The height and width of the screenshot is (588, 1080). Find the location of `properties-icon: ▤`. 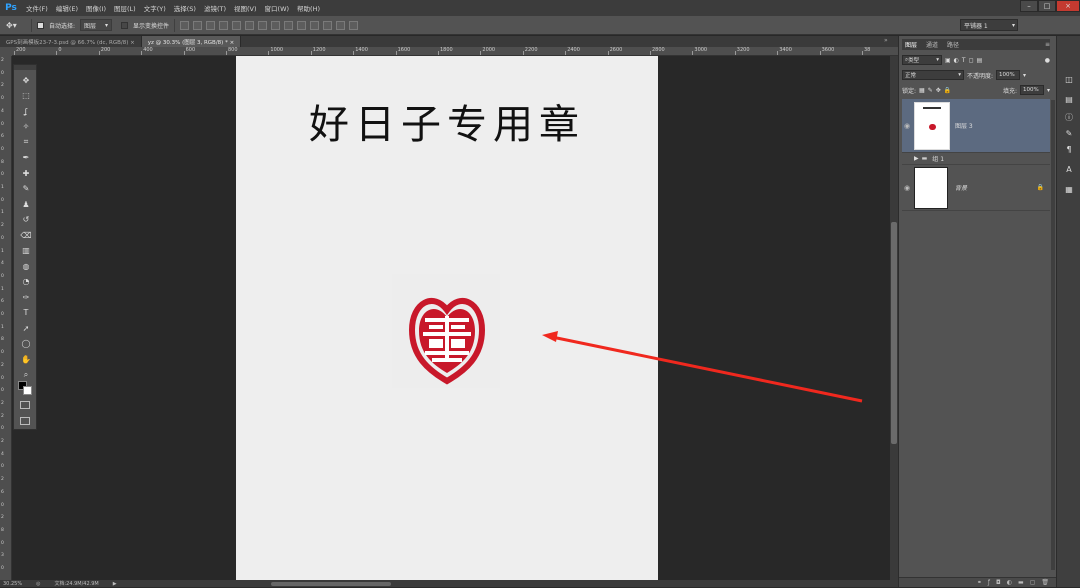

properties-icon: ▤ is located at coordinates (1069, 99).